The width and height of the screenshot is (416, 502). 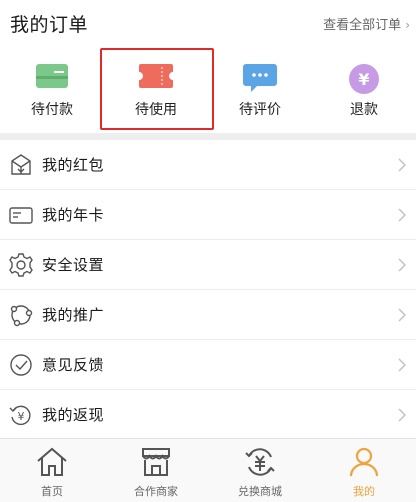 I want to click on chevron-right-icon: ›, so click(x=407, y=25).